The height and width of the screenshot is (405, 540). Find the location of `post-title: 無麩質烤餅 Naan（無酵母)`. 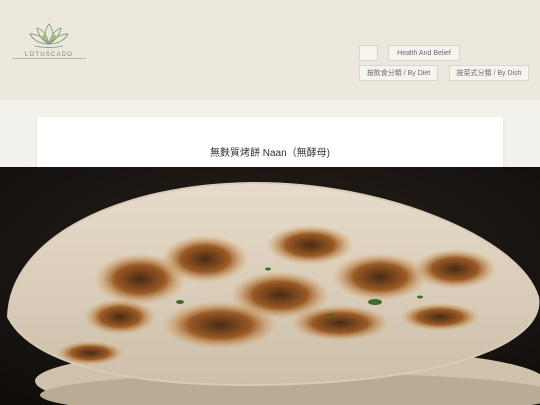

post-title: 無麩質烤餅 Naan（無酵母) is located at coordinates (269, 153).